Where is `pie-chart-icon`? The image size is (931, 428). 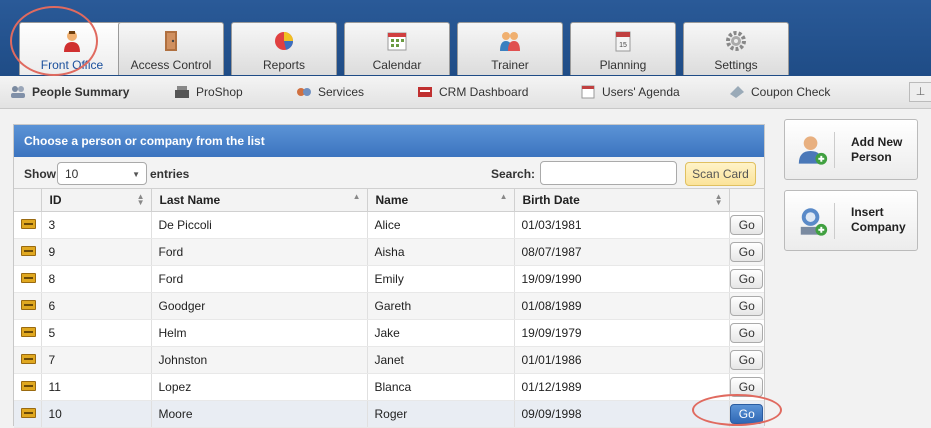
pie-chart-icon is located at coordinates (284, 41).